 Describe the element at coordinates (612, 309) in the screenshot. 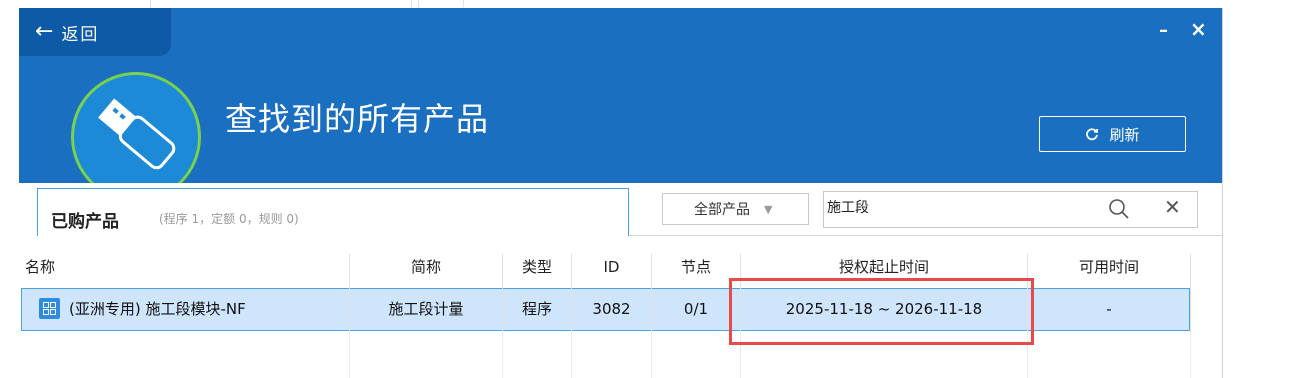

I see `cell-id: 3082` at that location.